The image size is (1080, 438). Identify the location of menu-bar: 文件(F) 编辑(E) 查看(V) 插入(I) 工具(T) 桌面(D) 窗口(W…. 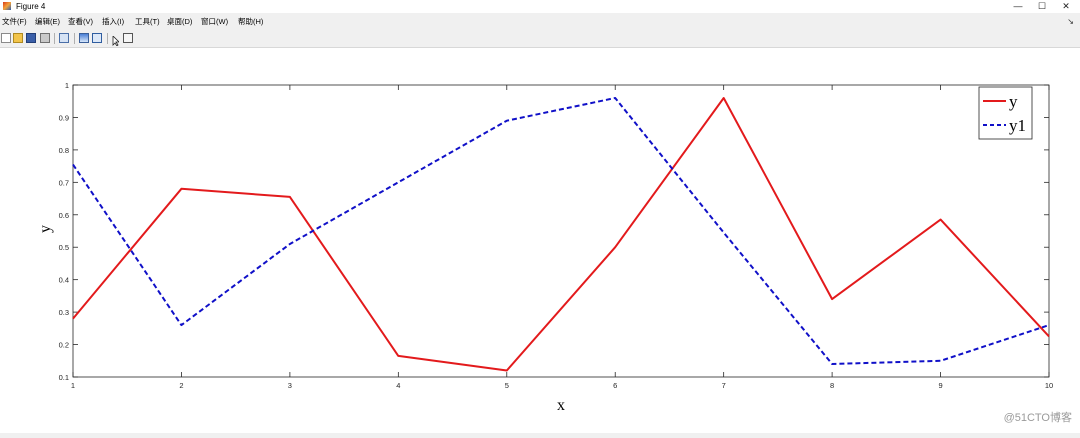
(540, 22).